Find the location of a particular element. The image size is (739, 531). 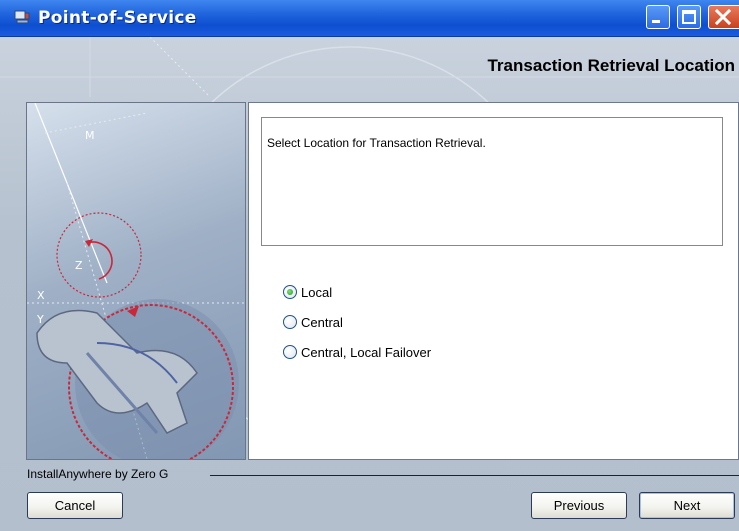

radio-option-central-local-failover: Central, Local Failover is located at coordinates (357, 352).